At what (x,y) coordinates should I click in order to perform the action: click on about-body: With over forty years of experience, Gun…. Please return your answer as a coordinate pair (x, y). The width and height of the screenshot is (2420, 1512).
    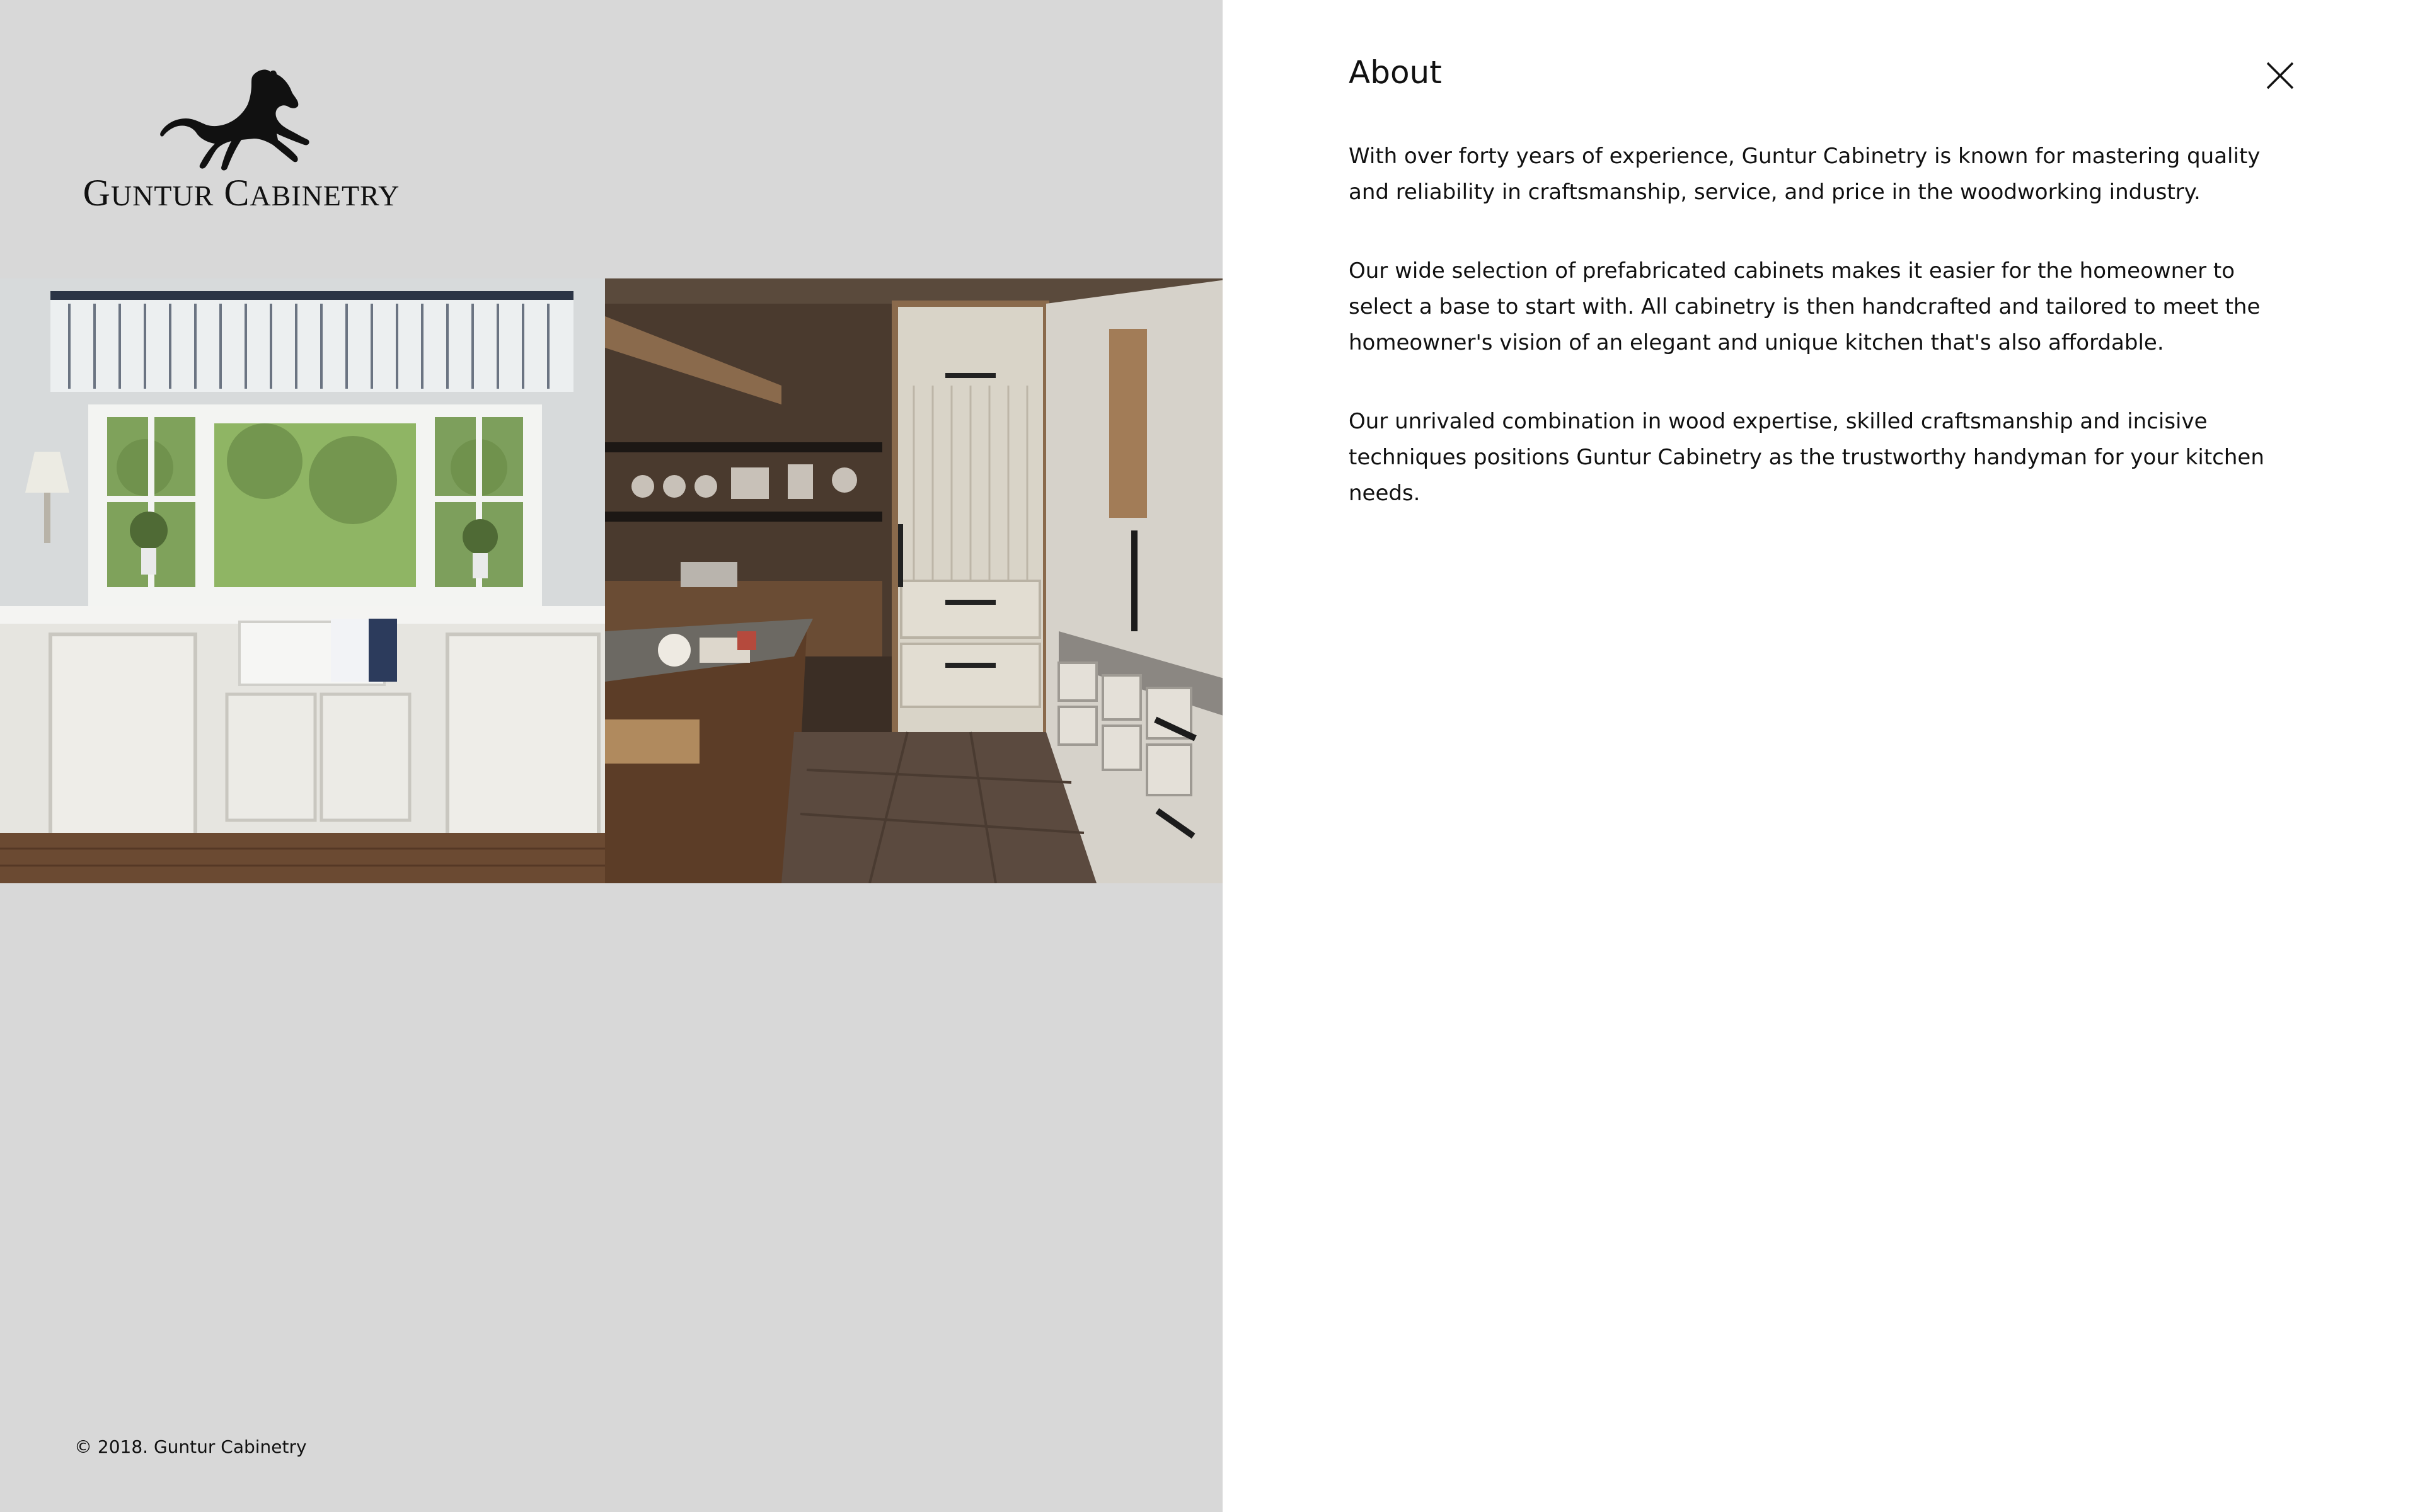
    Looking at the image, I should click on (1825, 346).